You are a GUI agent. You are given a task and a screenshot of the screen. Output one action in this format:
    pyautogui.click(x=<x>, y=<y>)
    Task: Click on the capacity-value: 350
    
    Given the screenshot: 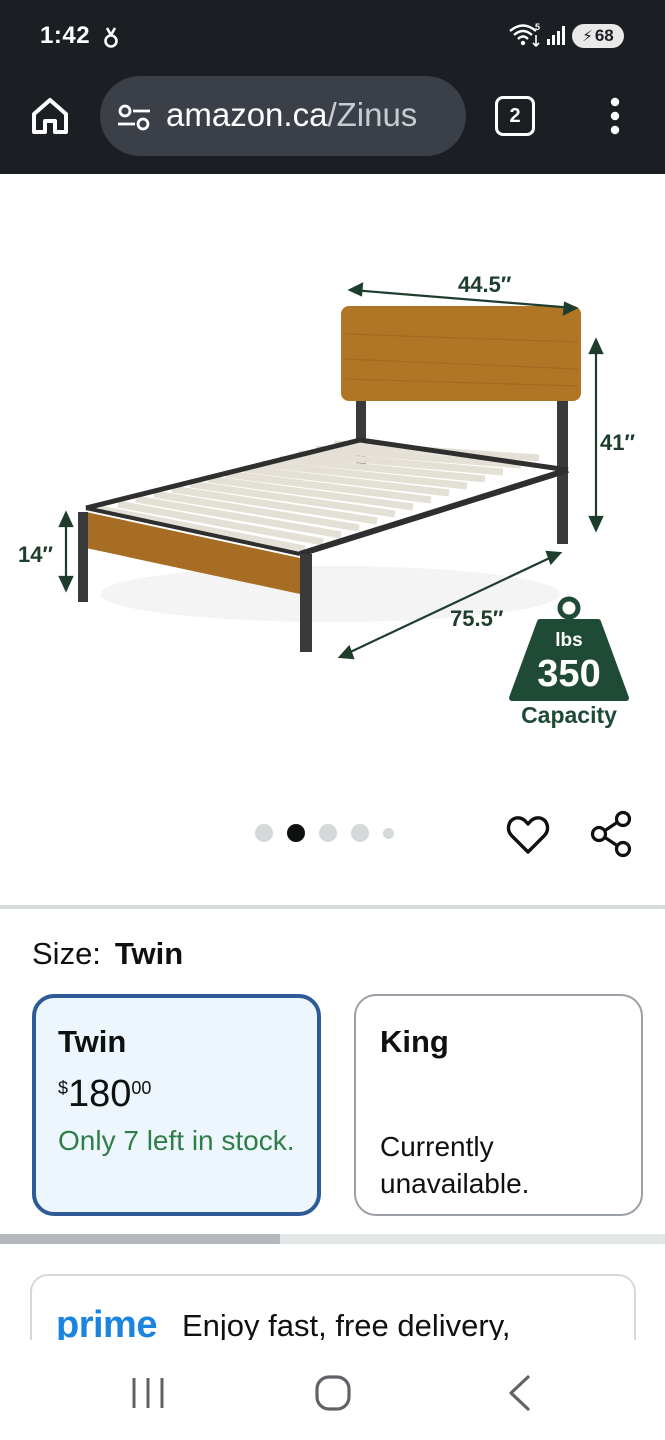 What is the action you would take?
    pyautogui.click(x=568, y=674)
    